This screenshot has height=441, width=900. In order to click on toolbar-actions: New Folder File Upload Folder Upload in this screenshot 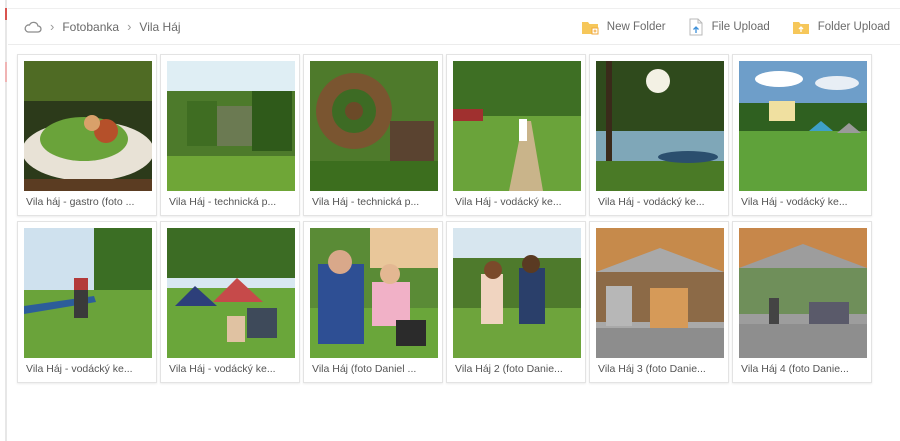, I will do `click(724, 27)`.